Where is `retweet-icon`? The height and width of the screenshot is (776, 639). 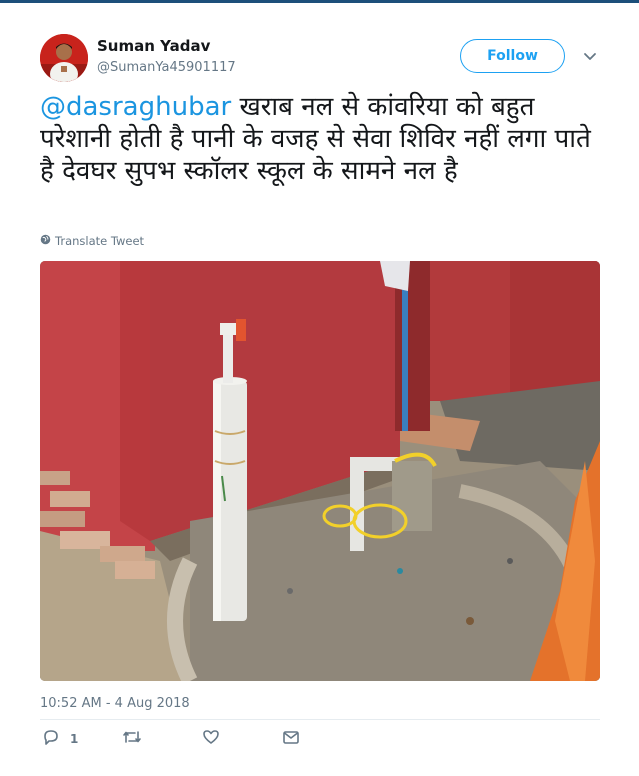 retweet-icon is located at coordinates (132, 739).